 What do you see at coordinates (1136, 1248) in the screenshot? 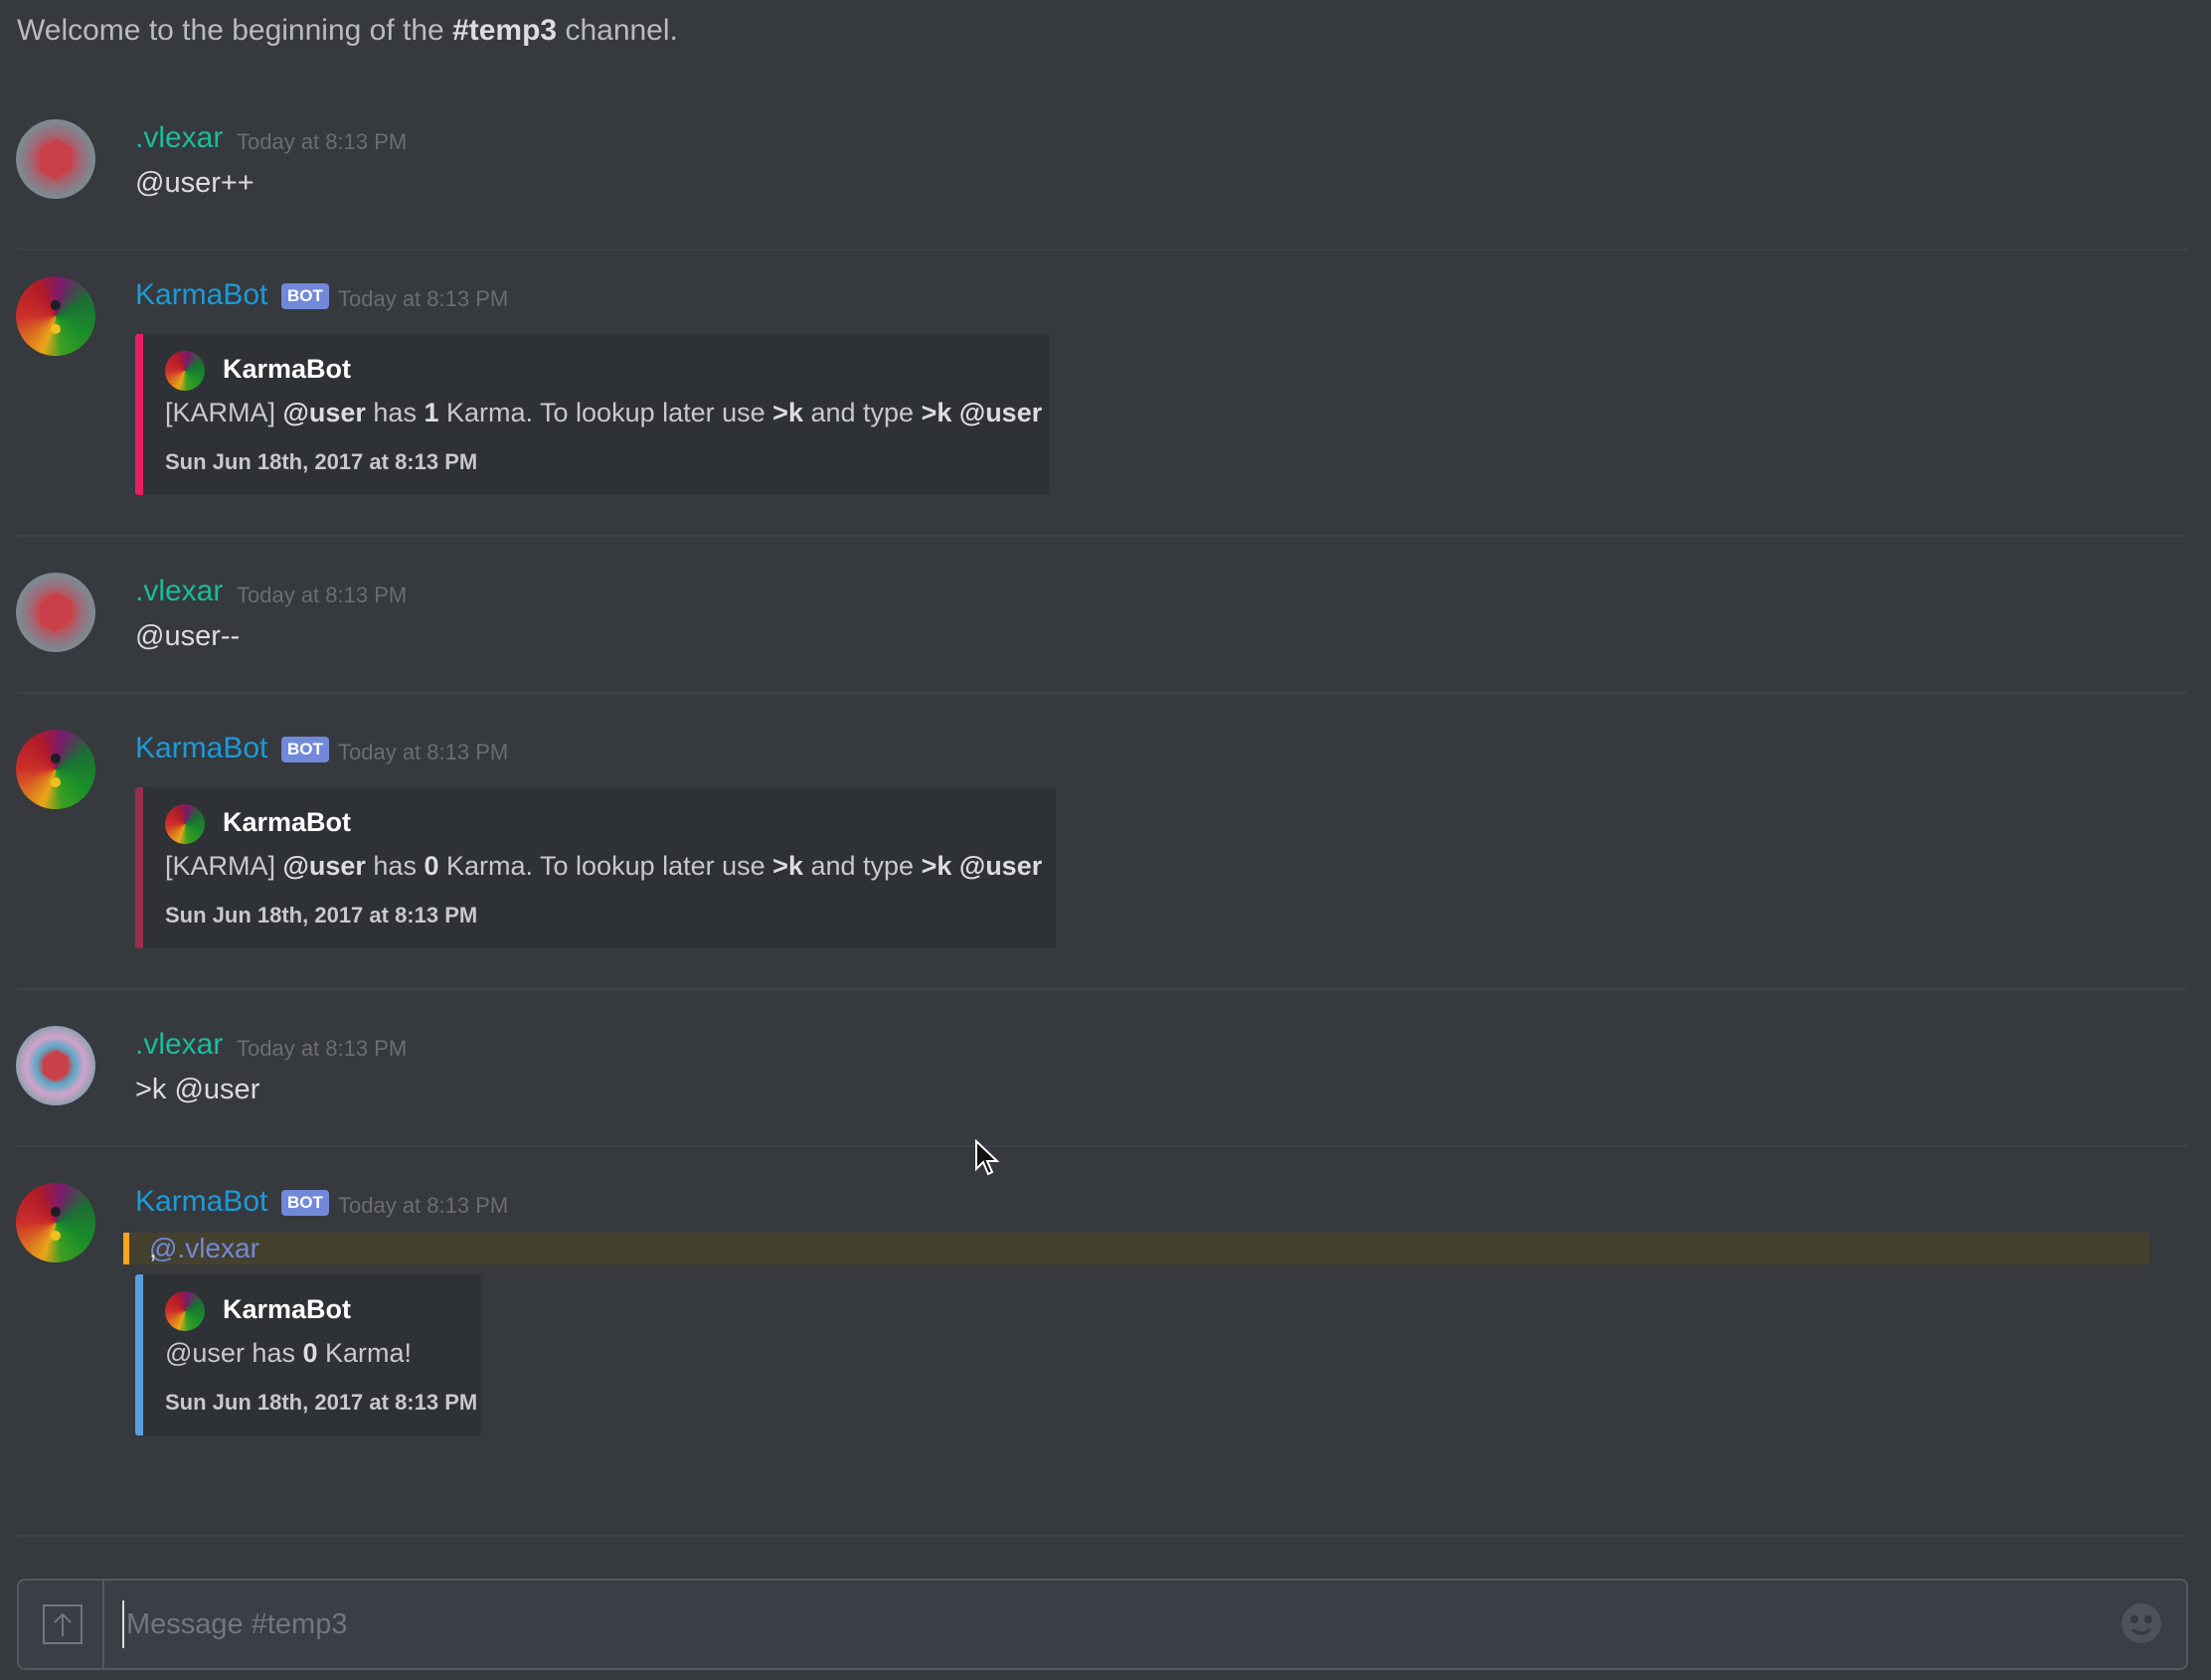
I see `mention-highlight: @.vlexar,` at bounding box center [1136, 1248].